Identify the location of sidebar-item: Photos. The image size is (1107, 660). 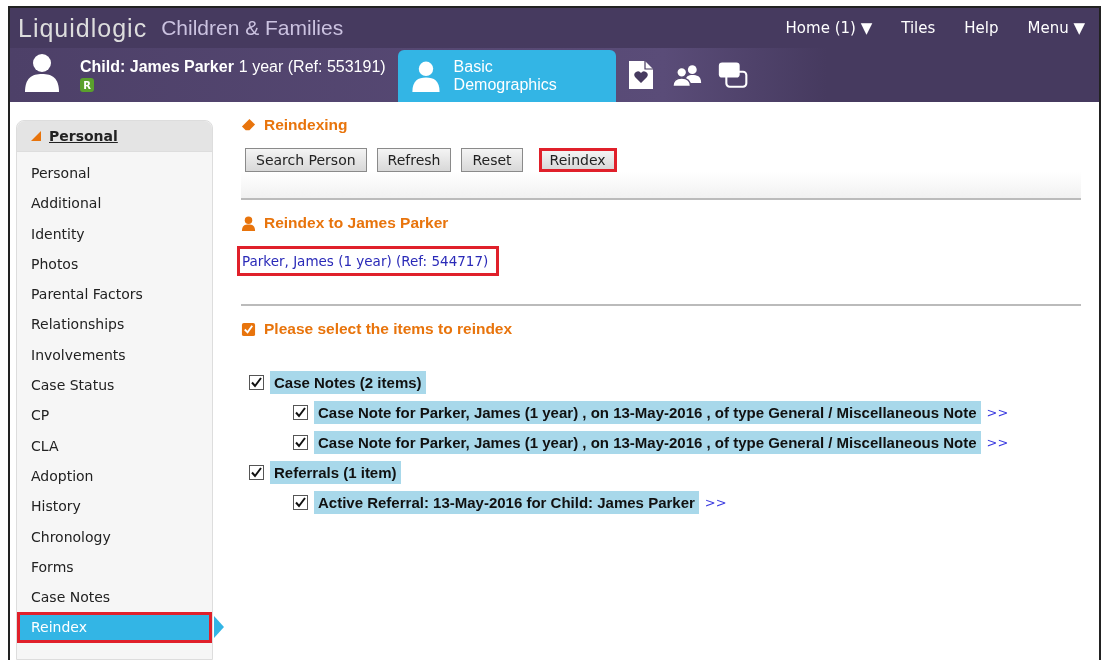
(114, 264).